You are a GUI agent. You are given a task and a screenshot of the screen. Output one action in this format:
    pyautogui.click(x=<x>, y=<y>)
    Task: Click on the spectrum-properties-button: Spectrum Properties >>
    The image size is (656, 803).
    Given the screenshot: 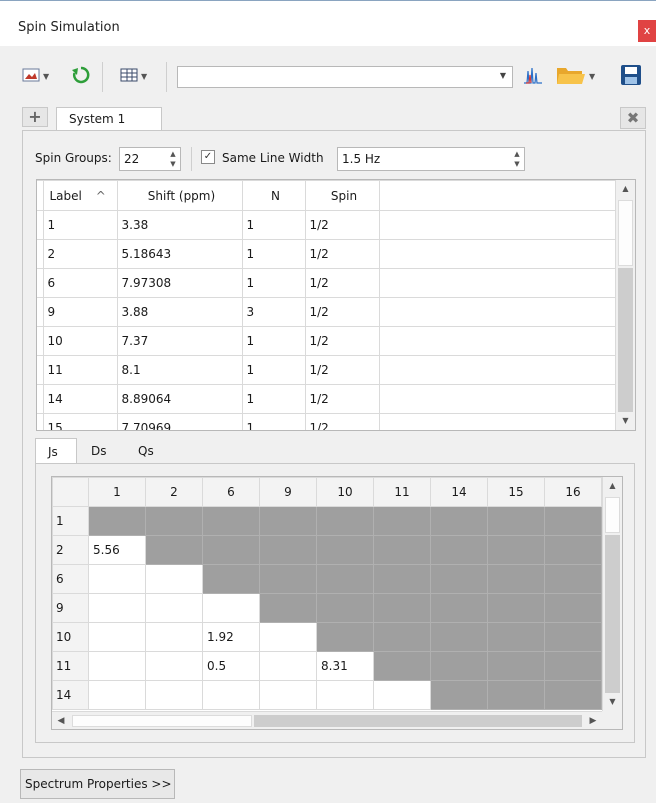 What is the action you would take?
    pyautogui.click(x=97, y=784)
    